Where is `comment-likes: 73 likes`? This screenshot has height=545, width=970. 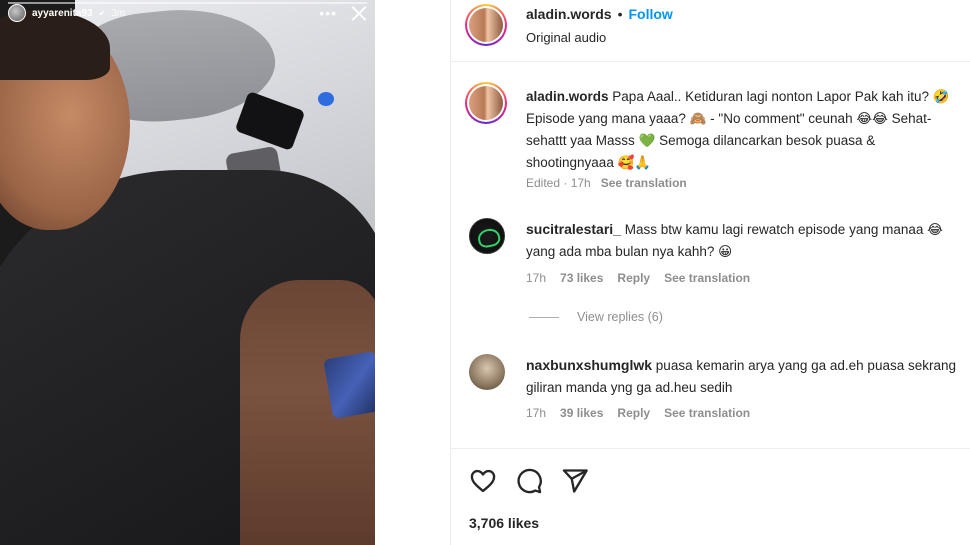 comment-likes: 73 likes is located at coordinates (581, 278).